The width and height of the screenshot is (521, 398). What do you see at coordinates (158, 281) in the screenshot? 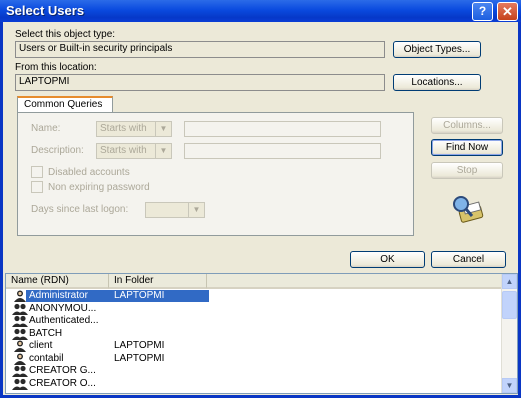
I see `column-header-folder: In Folder` at bounding box center [158, 281].